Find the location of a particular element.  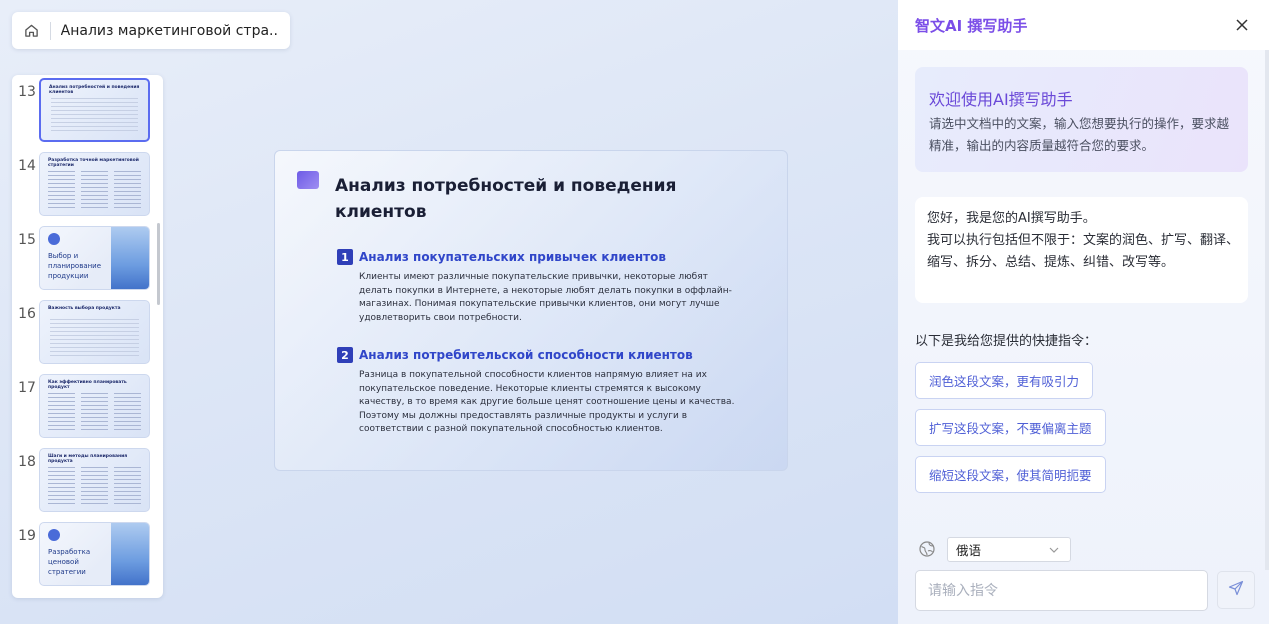

slide-number: 15 is located at coordinates (27, 240).